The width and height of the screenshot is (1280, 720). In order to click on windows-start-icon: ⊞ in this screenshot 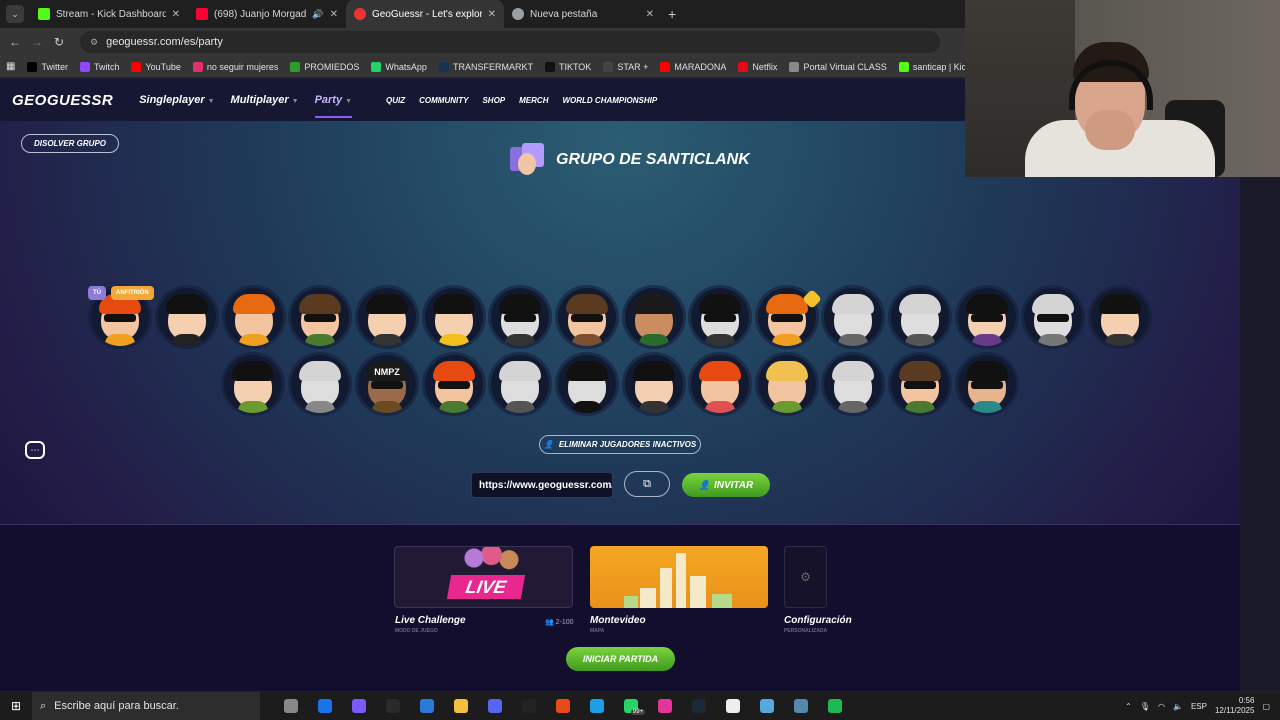, I will do `click(16, 706)`.